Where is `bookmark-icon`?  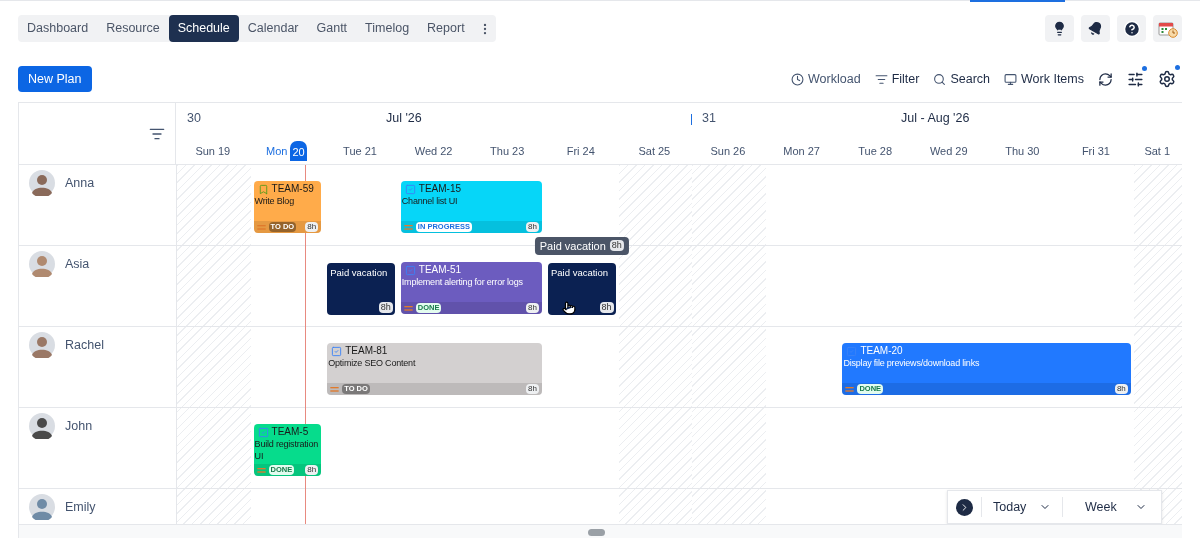
bookmark-icon is located at coordinates (263, 189).